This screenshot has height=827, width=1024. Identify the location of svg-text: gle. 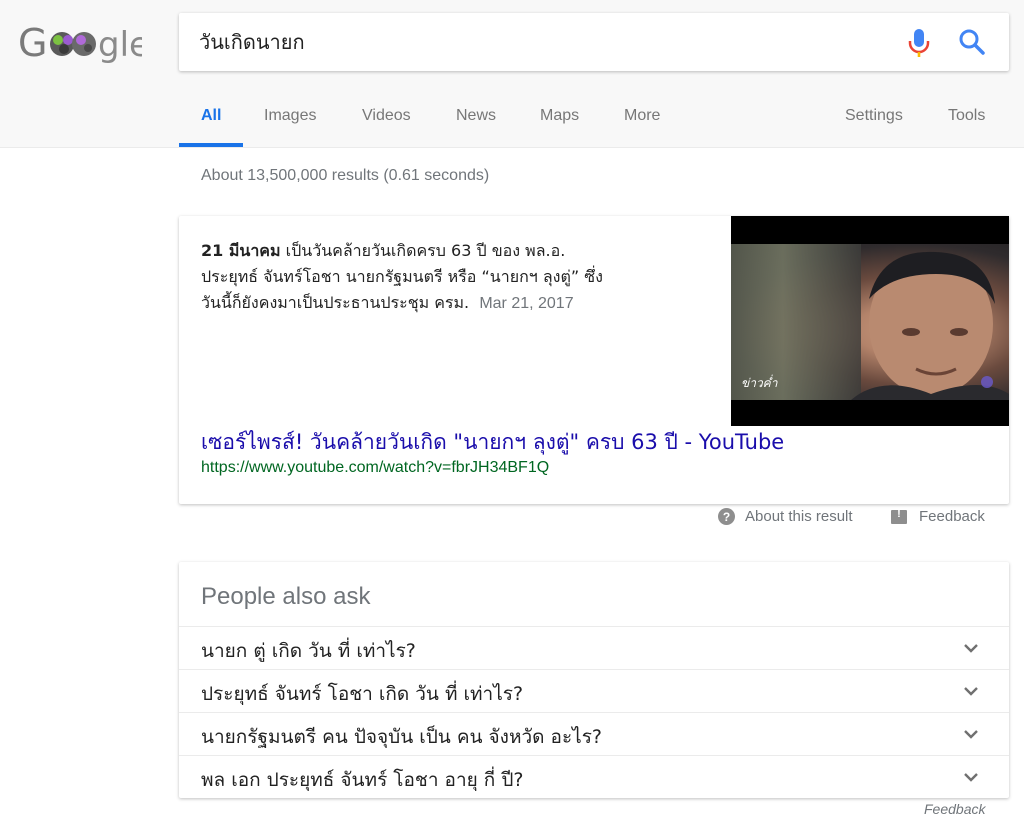
(120, 45).